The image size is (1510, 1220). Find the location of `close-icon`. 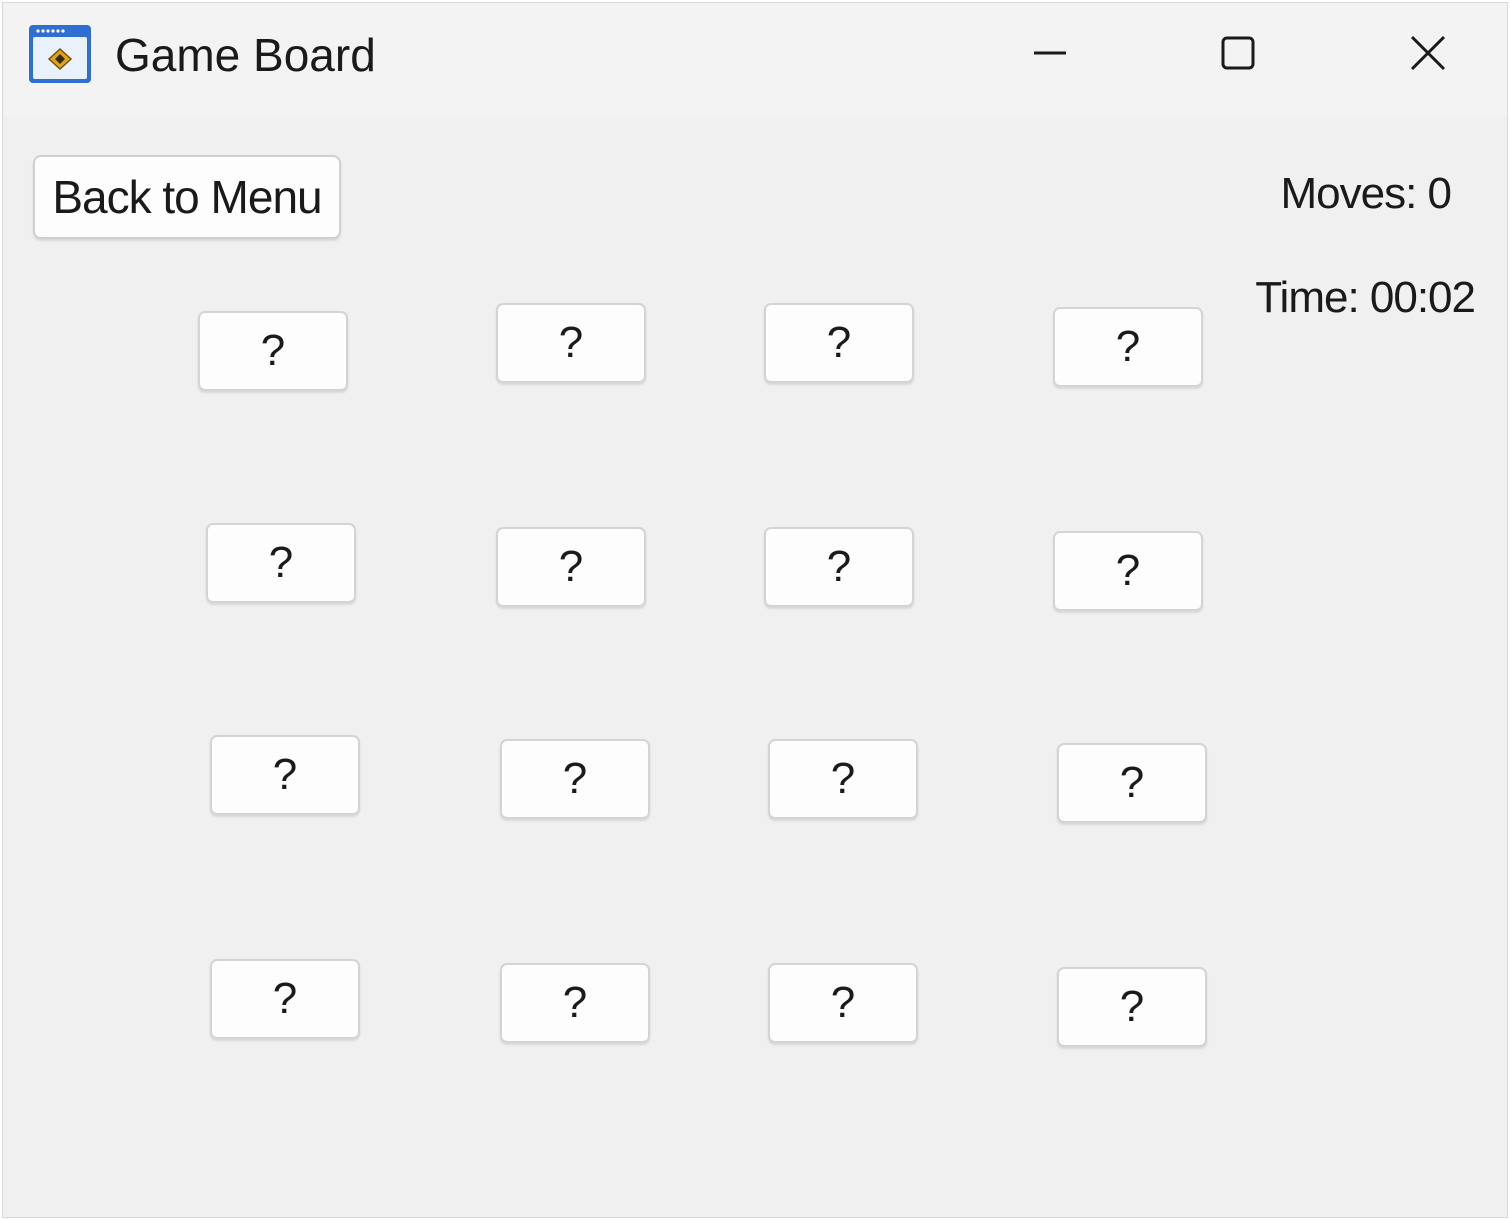

close-icon is located at coordinates (1428, 53).